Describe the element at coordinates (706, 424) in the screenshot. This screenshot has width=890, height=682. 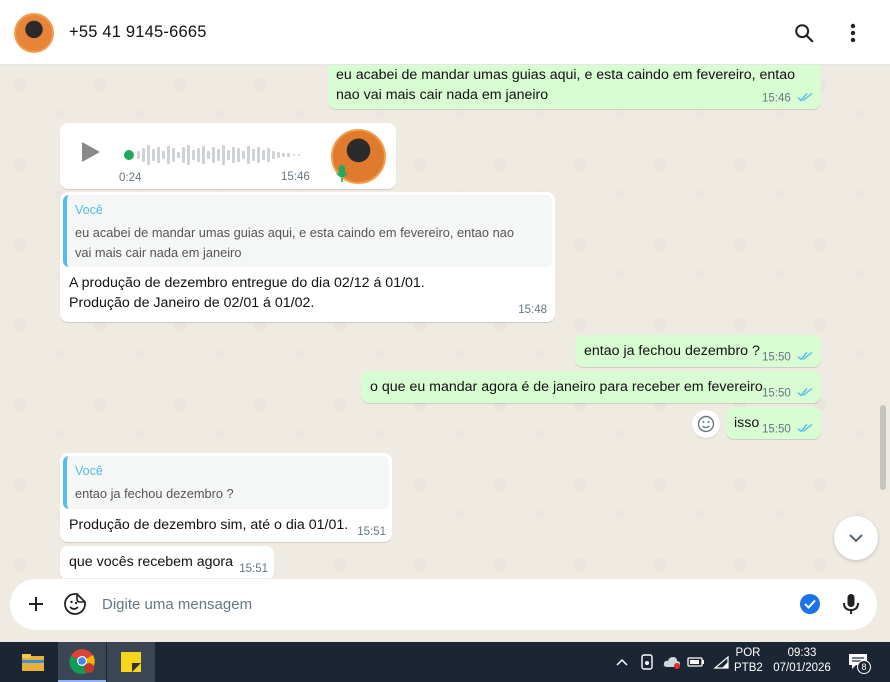
I see `emoji-reaction-icon` at that location.